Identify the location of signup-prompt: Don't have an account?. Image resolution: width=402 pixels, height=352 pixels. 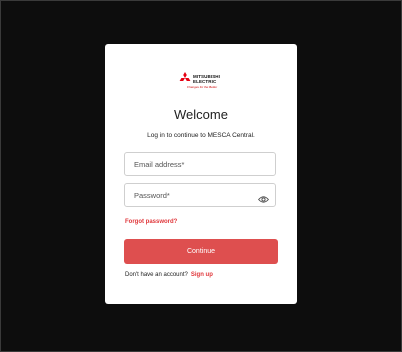
(156, 275).